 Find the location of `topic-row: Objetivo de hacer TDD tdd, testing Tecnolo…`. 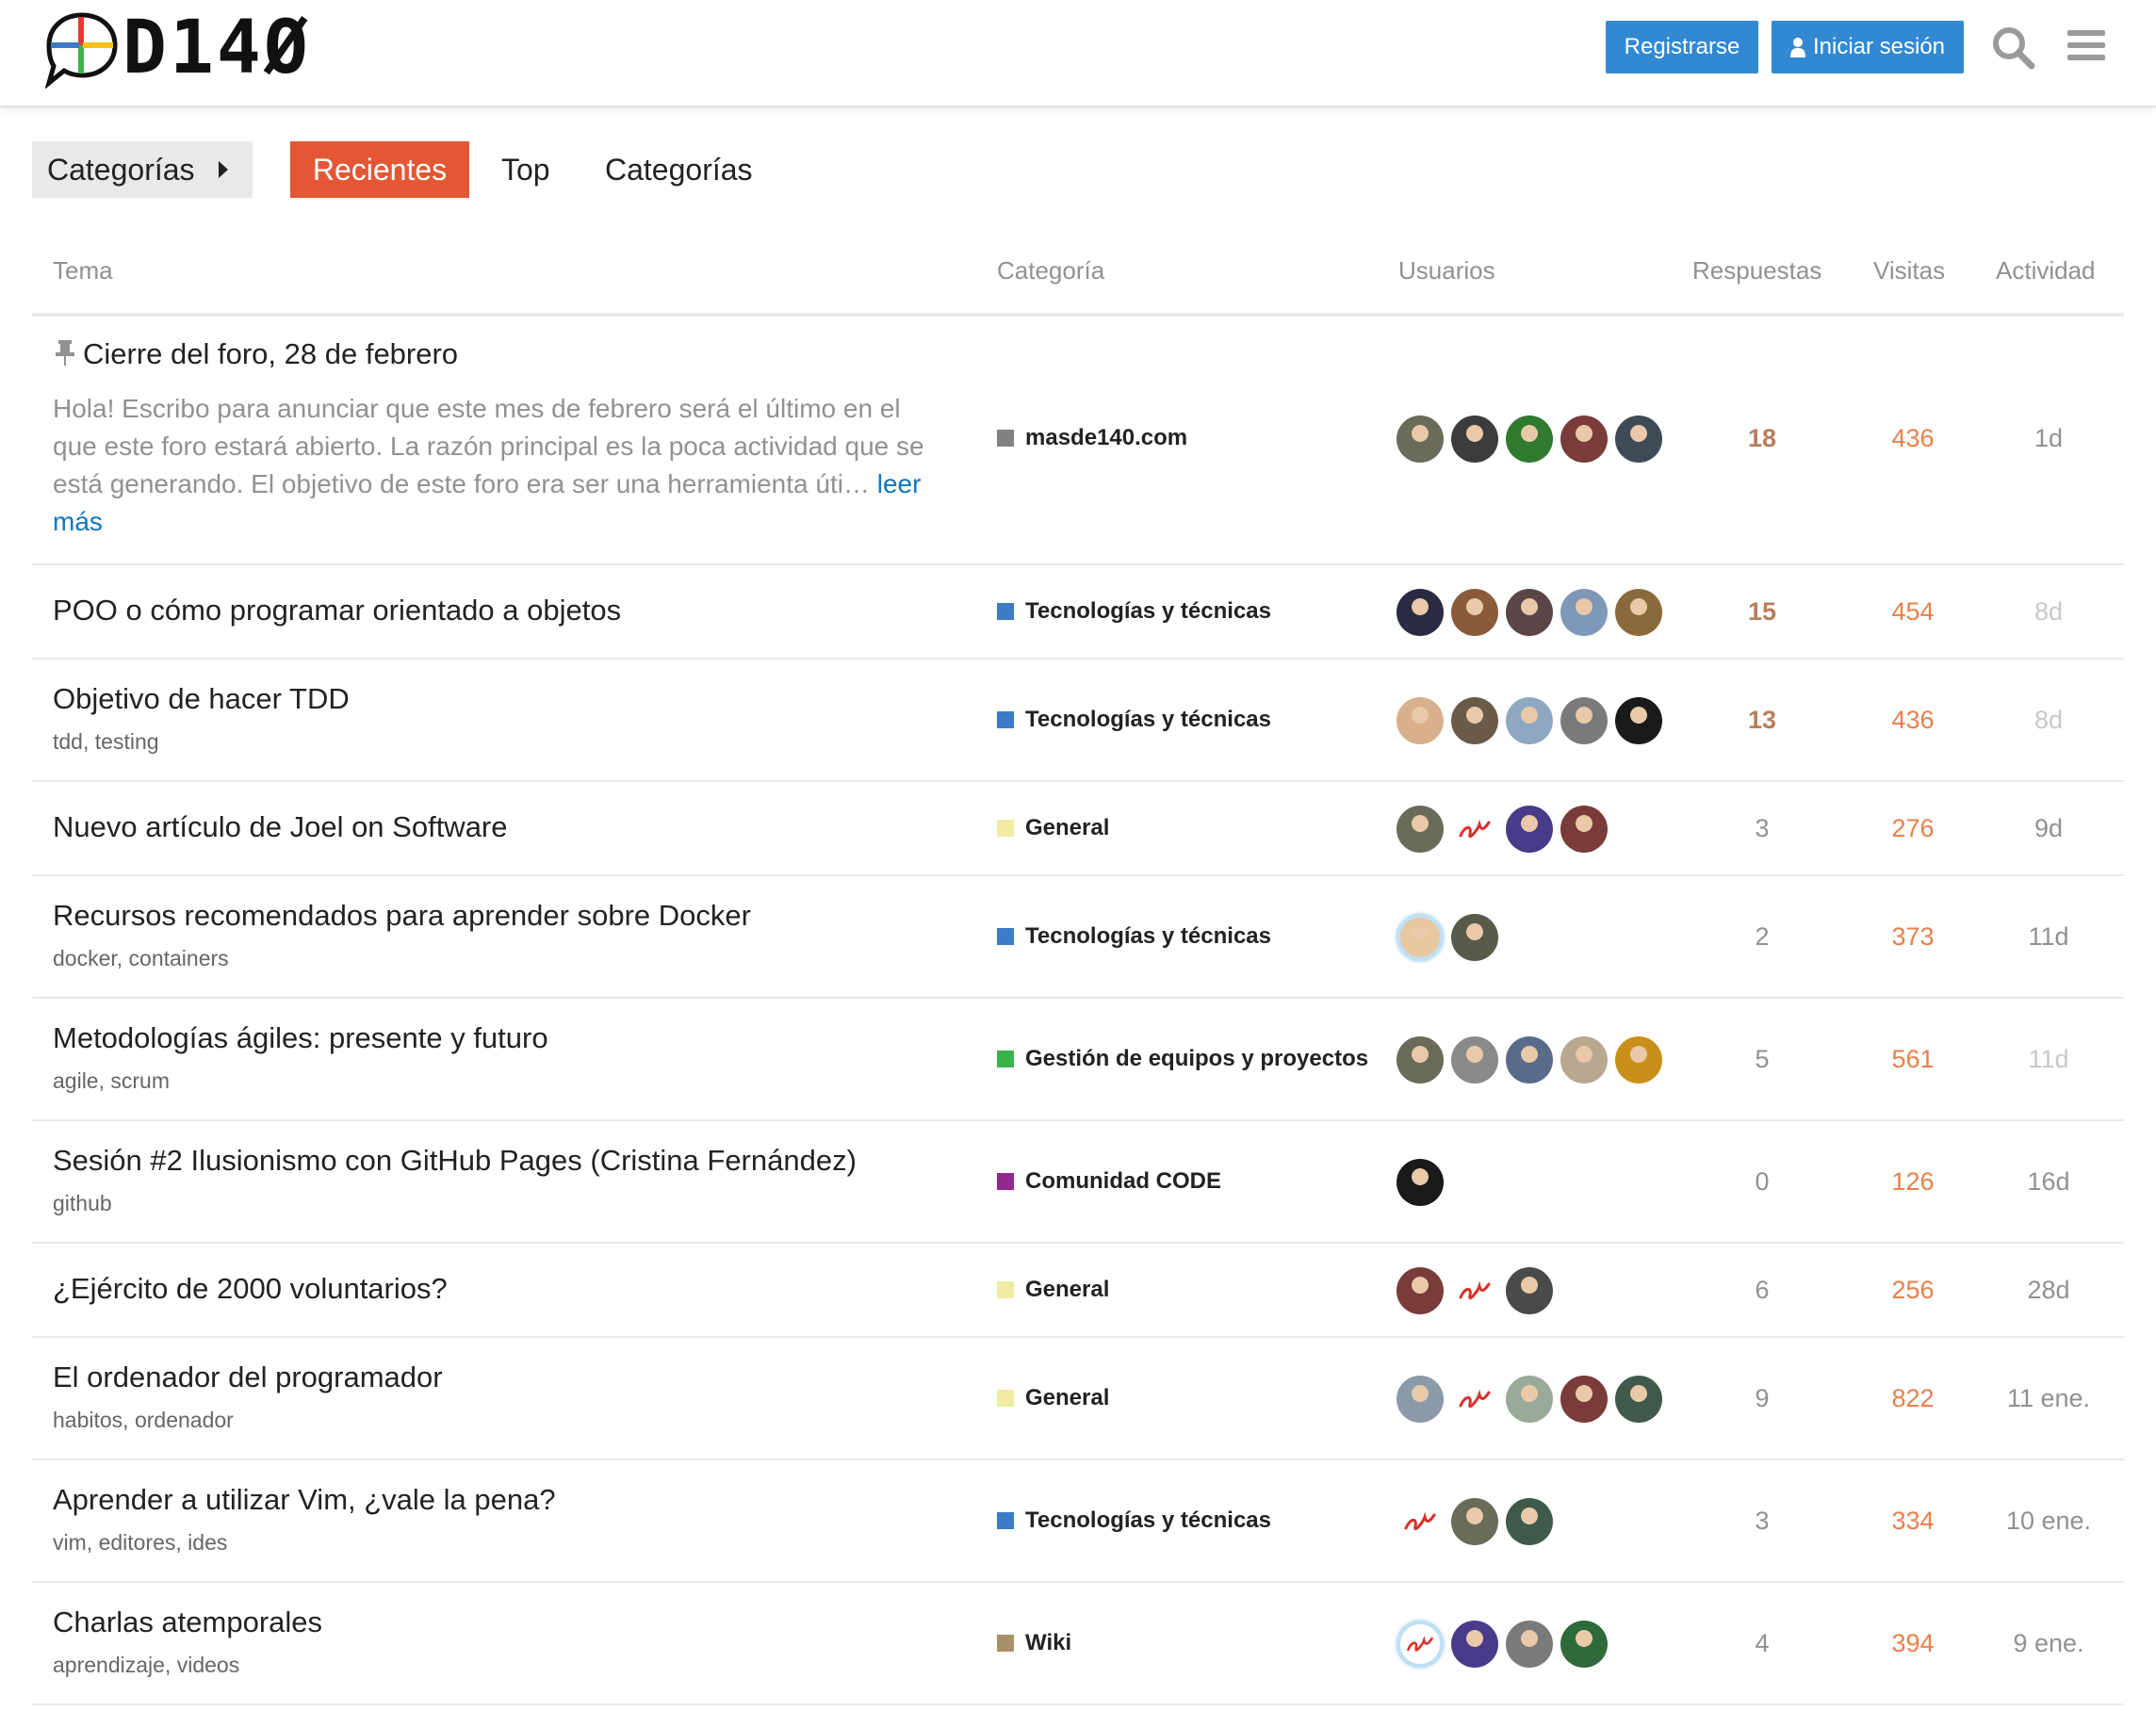

topic-row: Objetivo de hacer TDD tdd, testing Tecnolo… is located at coordinates (1078, 721).